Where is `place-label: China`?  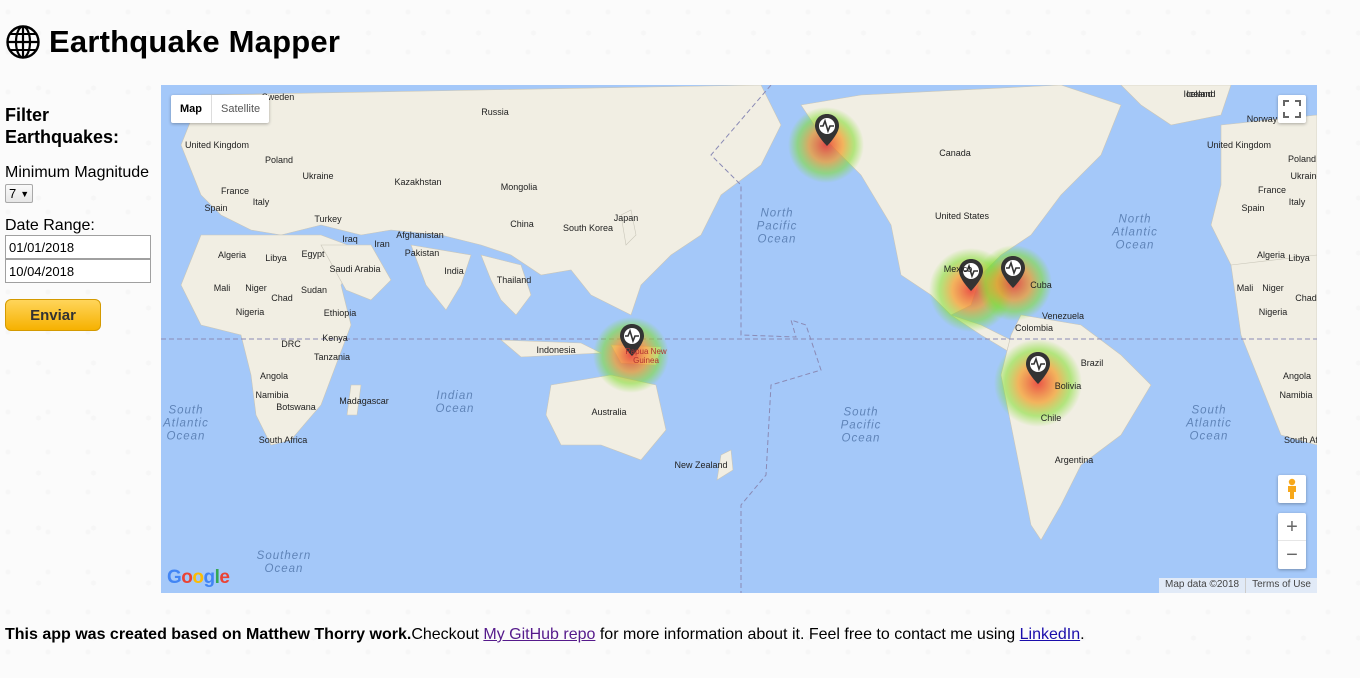 place-label: China is located at coordinates (522, 224).